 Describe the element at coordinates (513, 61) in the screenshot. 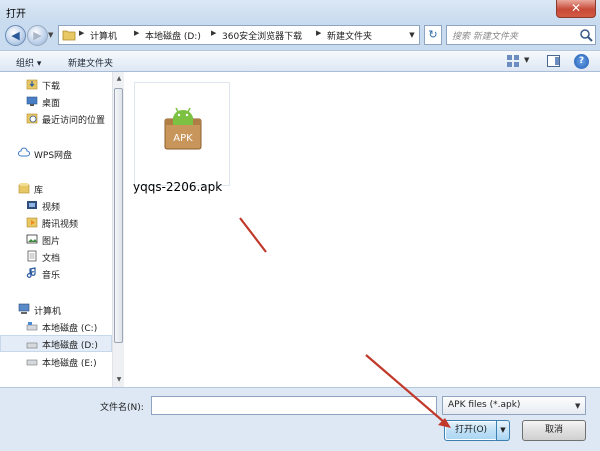

I see `view-icon` at that location.